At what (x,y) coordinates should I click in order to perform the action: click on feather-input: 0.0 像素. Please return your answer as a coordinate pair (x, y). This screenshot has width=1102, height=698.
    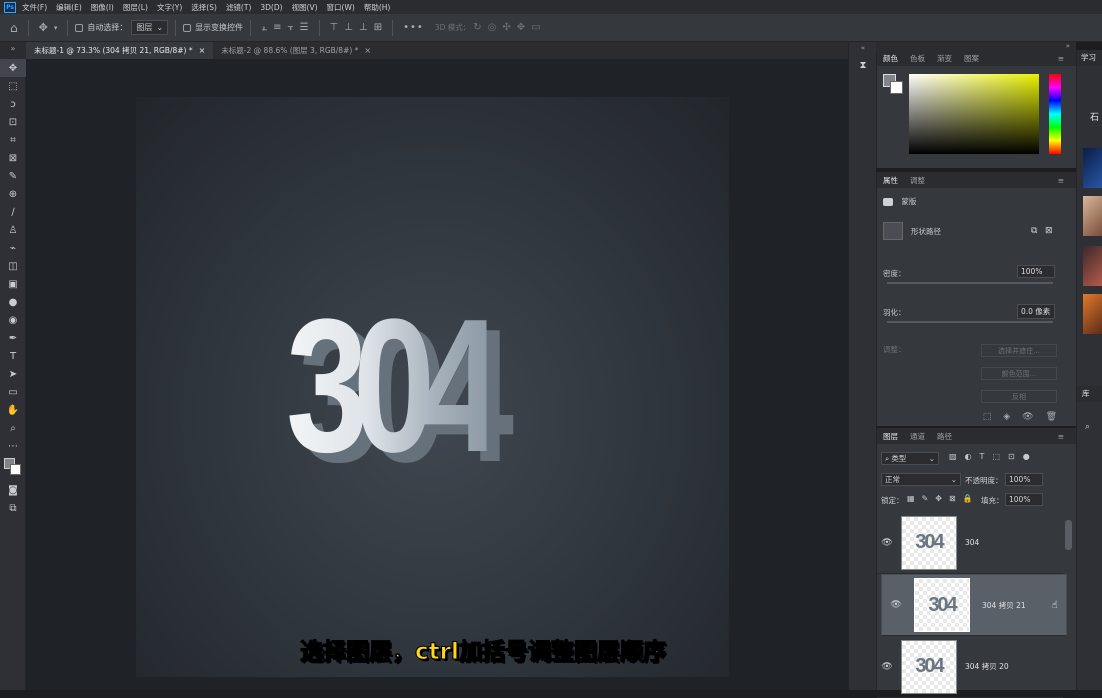
    Looking at the image, I should click on (1036, 311).